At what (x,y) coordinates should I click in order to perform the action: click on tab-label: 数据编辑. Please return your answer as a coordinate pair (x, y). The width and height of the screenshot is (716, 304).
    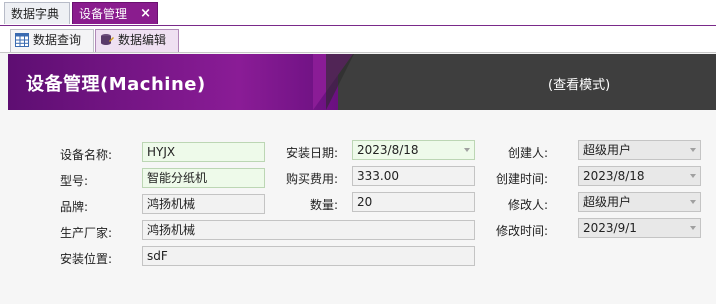
    Looking at the image, I should click on (142, 40).